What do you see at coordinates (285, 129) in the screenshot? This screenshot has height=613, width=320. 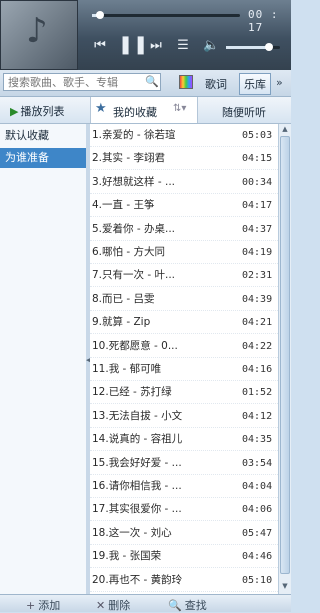 I see `scroll-up-icon: ▲` at bounding box center [285, 129].